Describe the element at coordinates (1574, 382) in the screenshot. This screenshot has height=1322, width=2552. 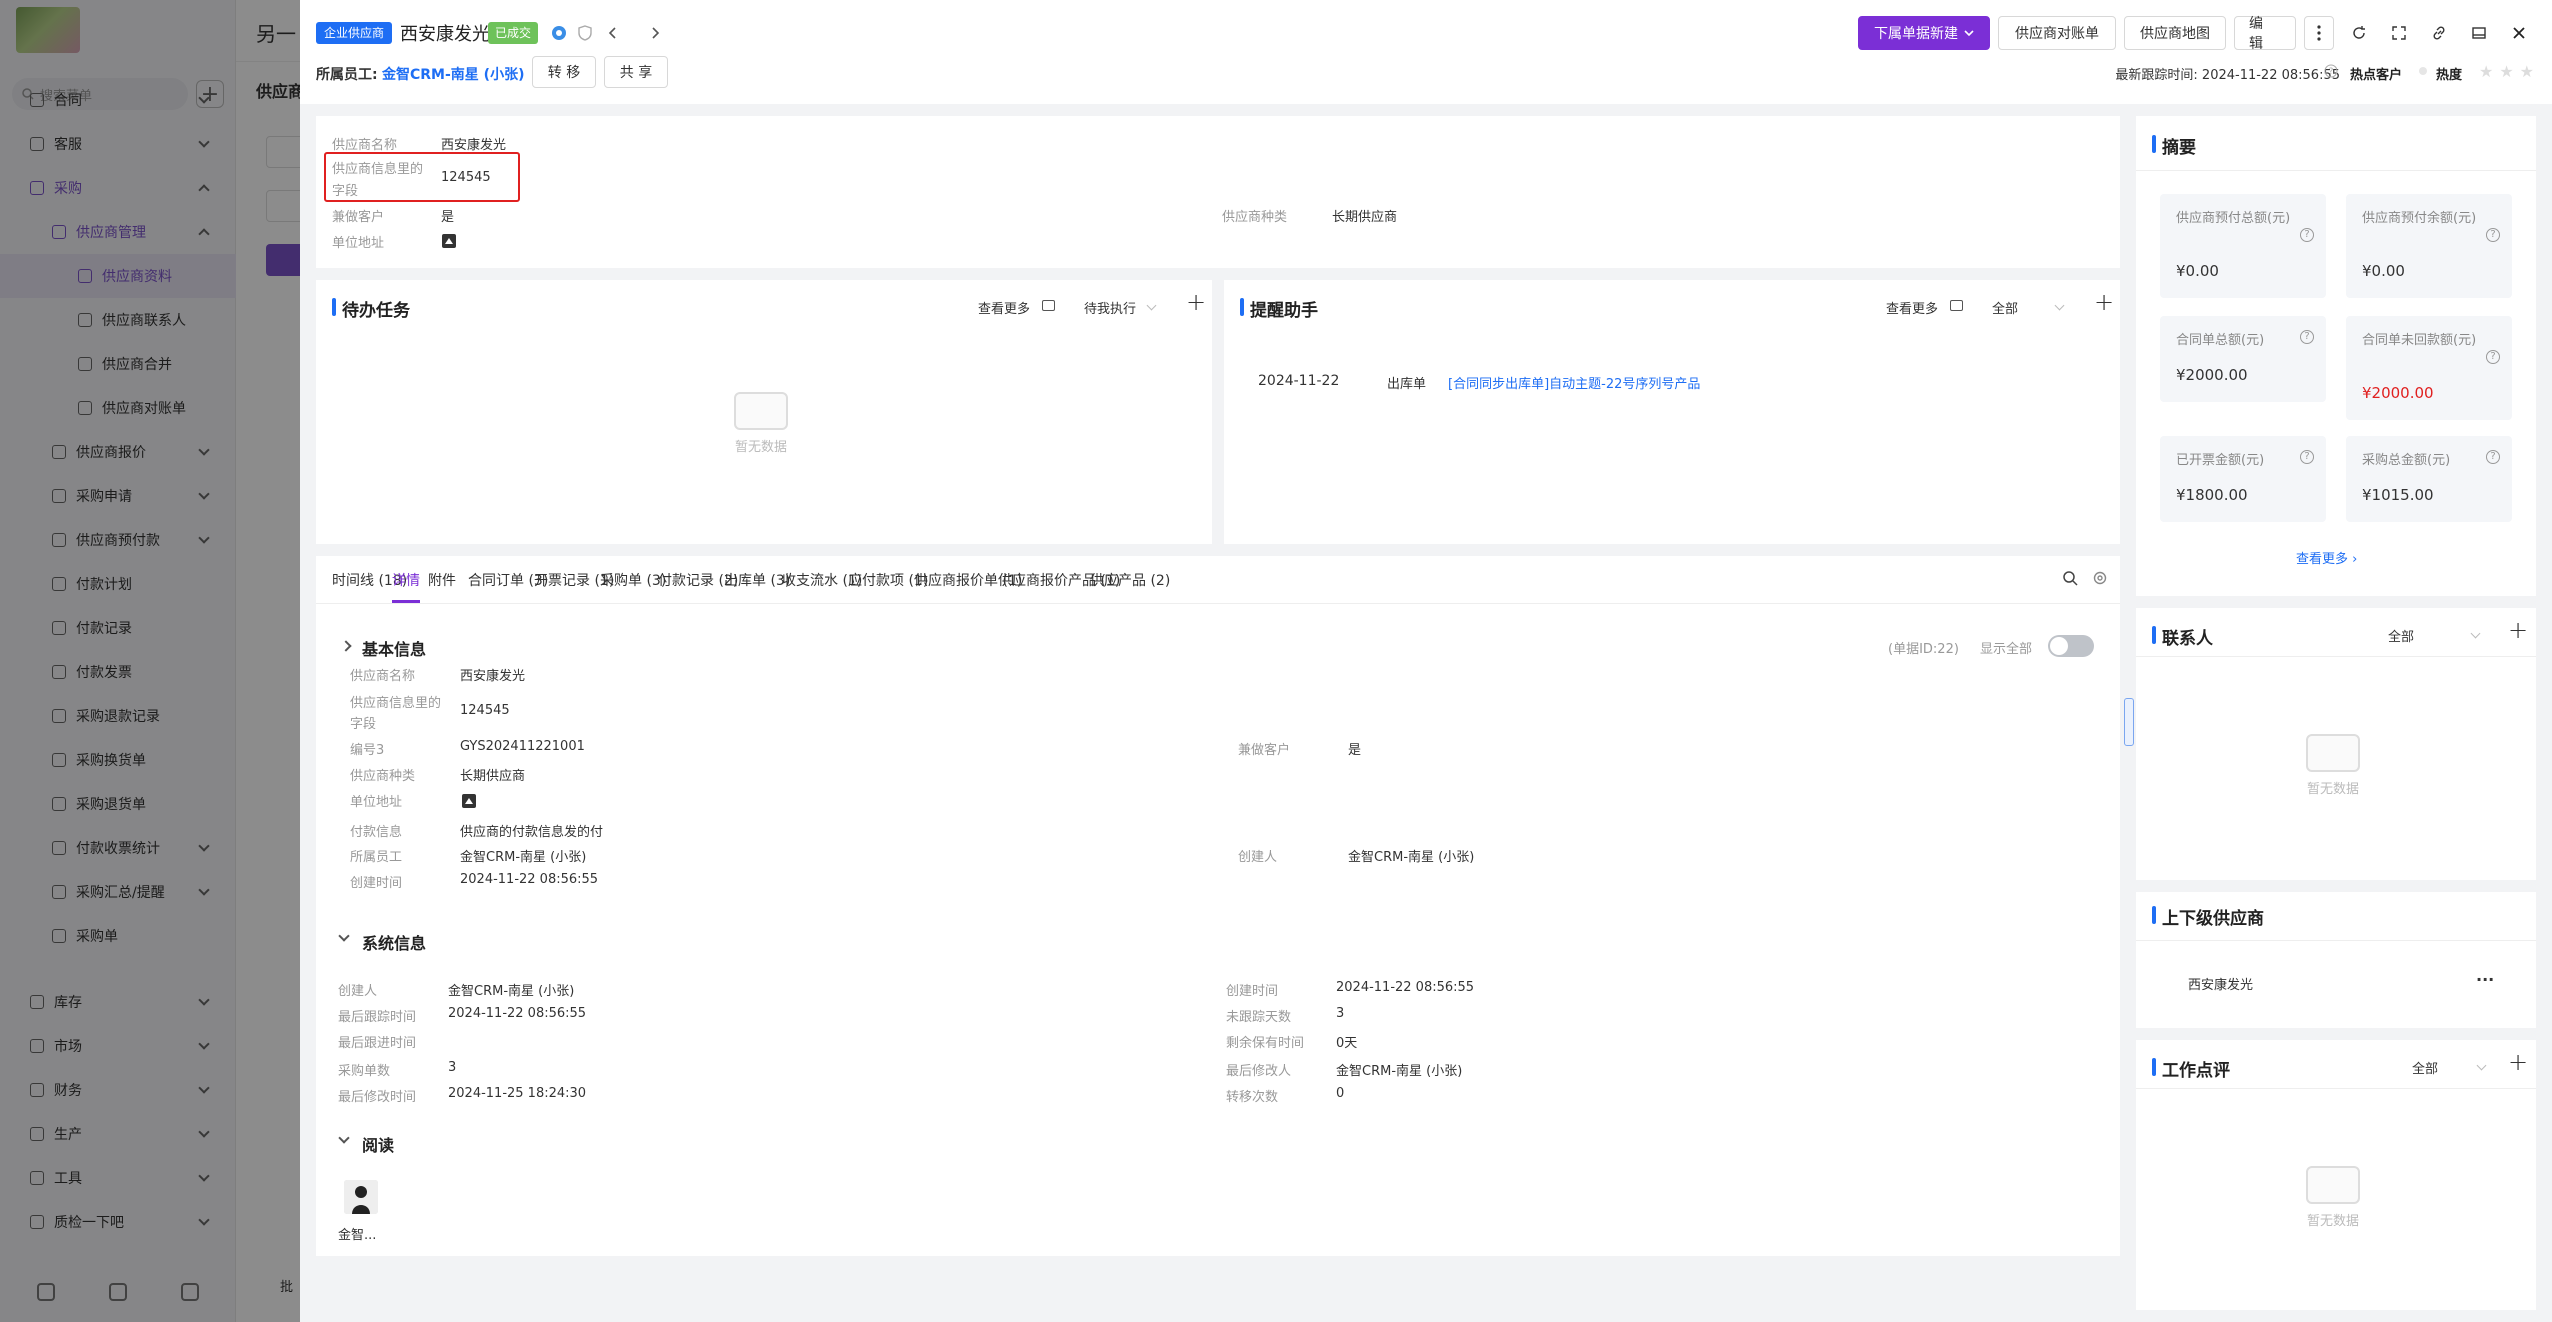
I see `reminder-link: [合同同步出库单]自动主题-22号序列号产品` at that location.